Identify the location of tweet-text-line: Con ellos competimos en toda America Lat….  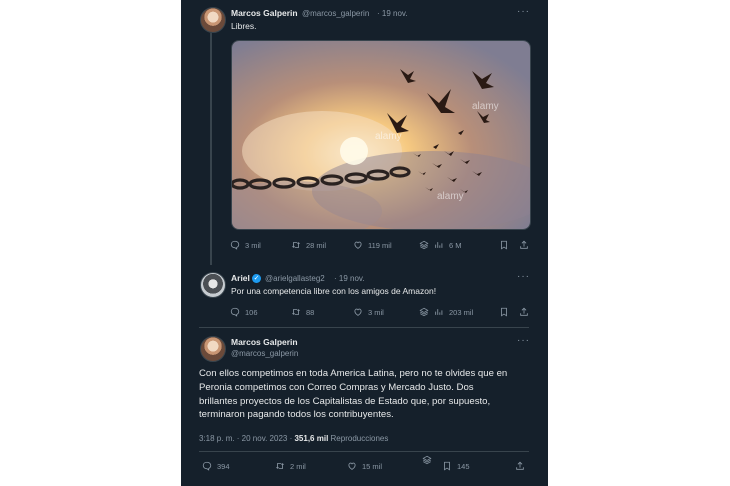
(353, 373).